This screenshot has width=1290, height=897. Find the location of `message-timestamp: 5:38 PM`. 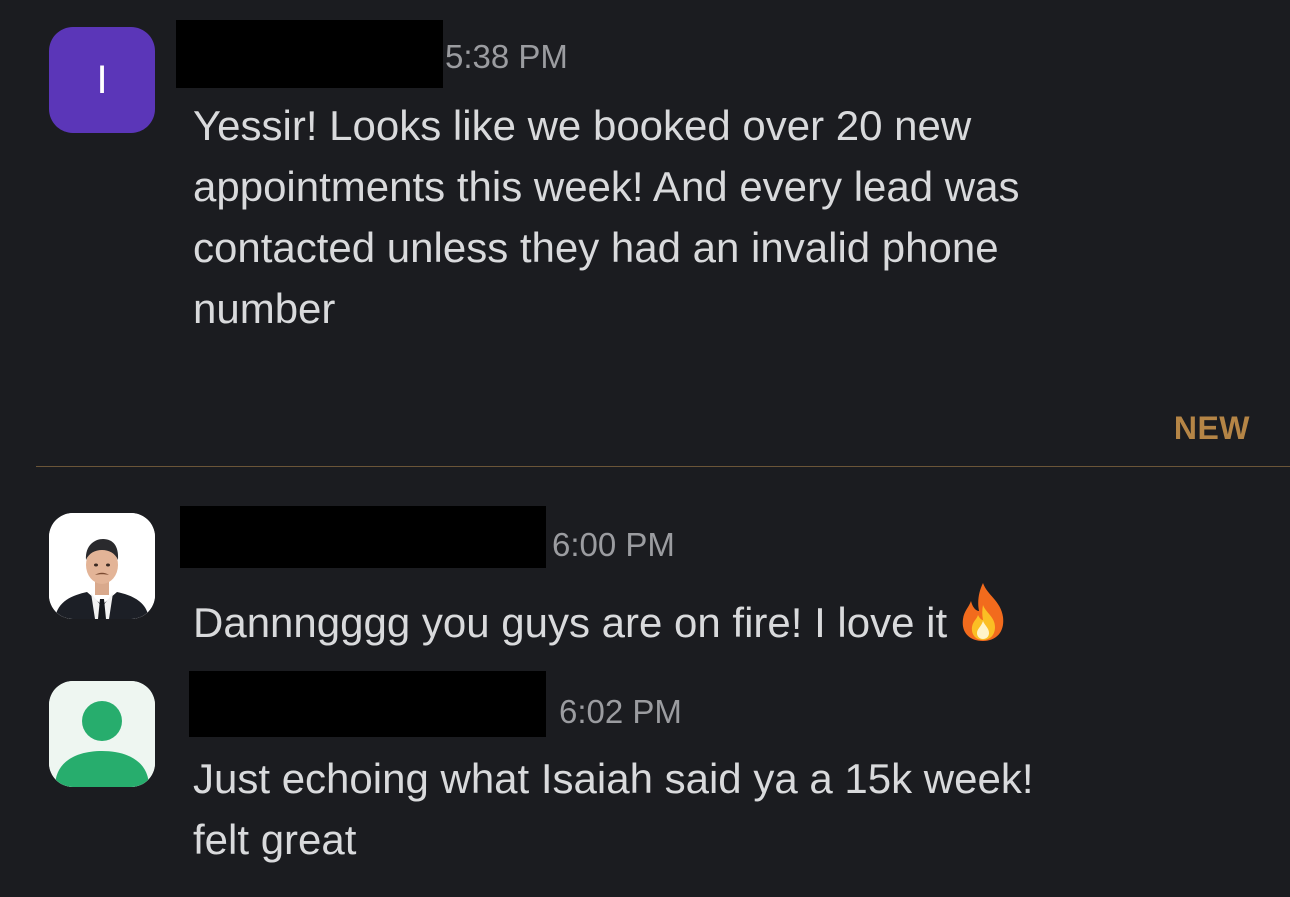

message-timestamp: 5:38 PM is located at coordinates (506, 57).